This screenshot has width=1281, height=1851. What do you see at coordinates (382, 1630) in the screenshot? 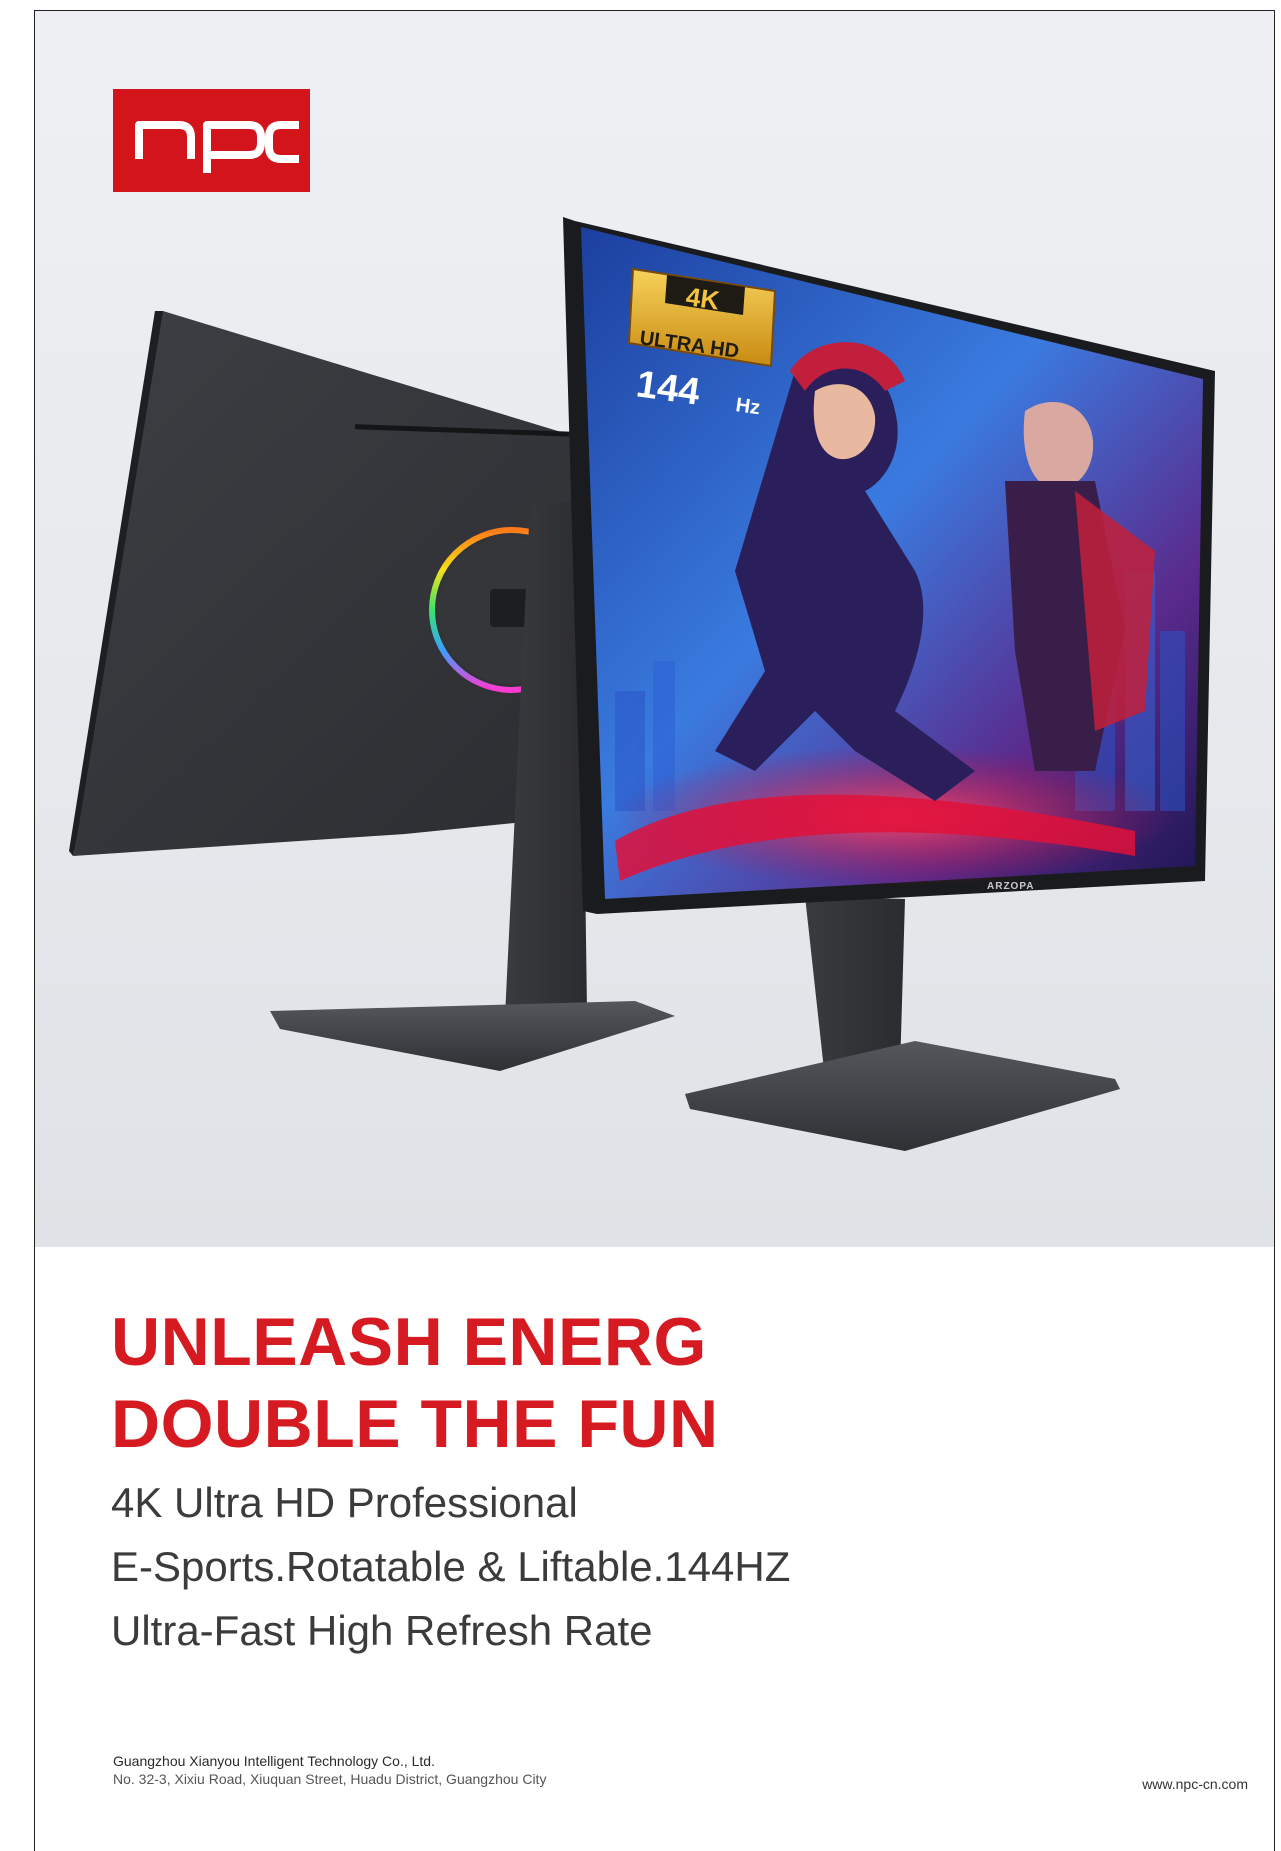
I see `subheadline-line-3: Ultra-Fast High Refresh Rate` at bounding box center [382, 1630].